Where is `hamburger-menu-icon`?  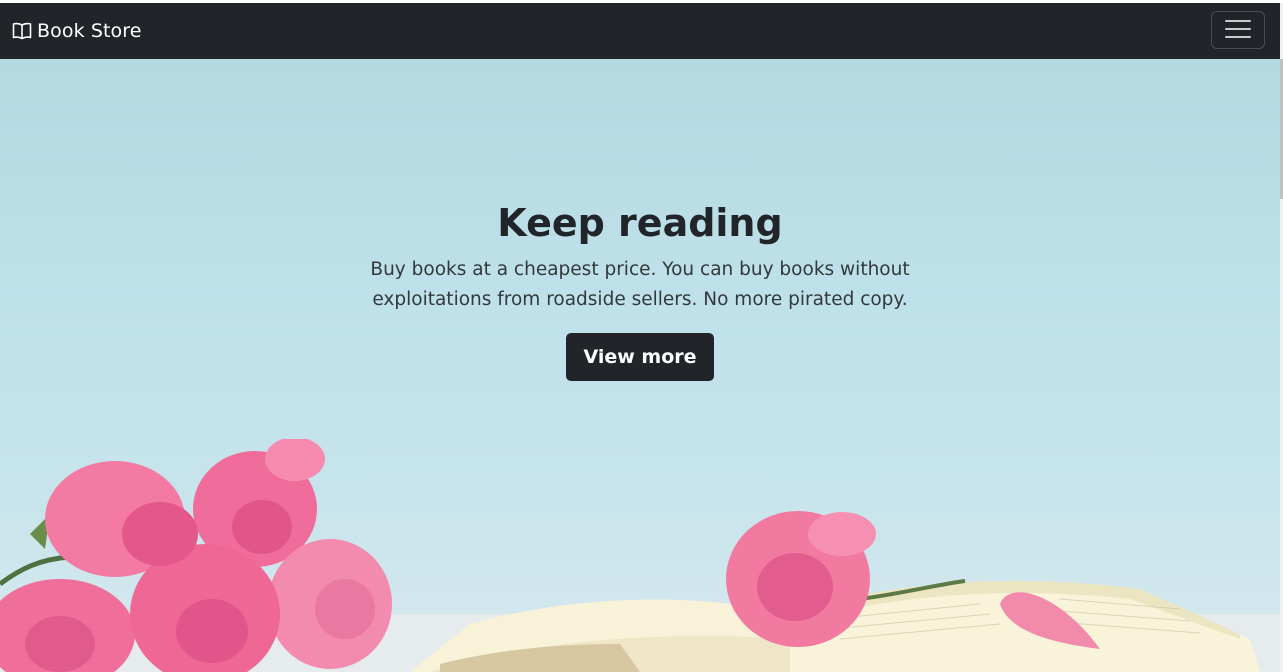 hamburger-menu-icon is located at coordinates (1238, 30).